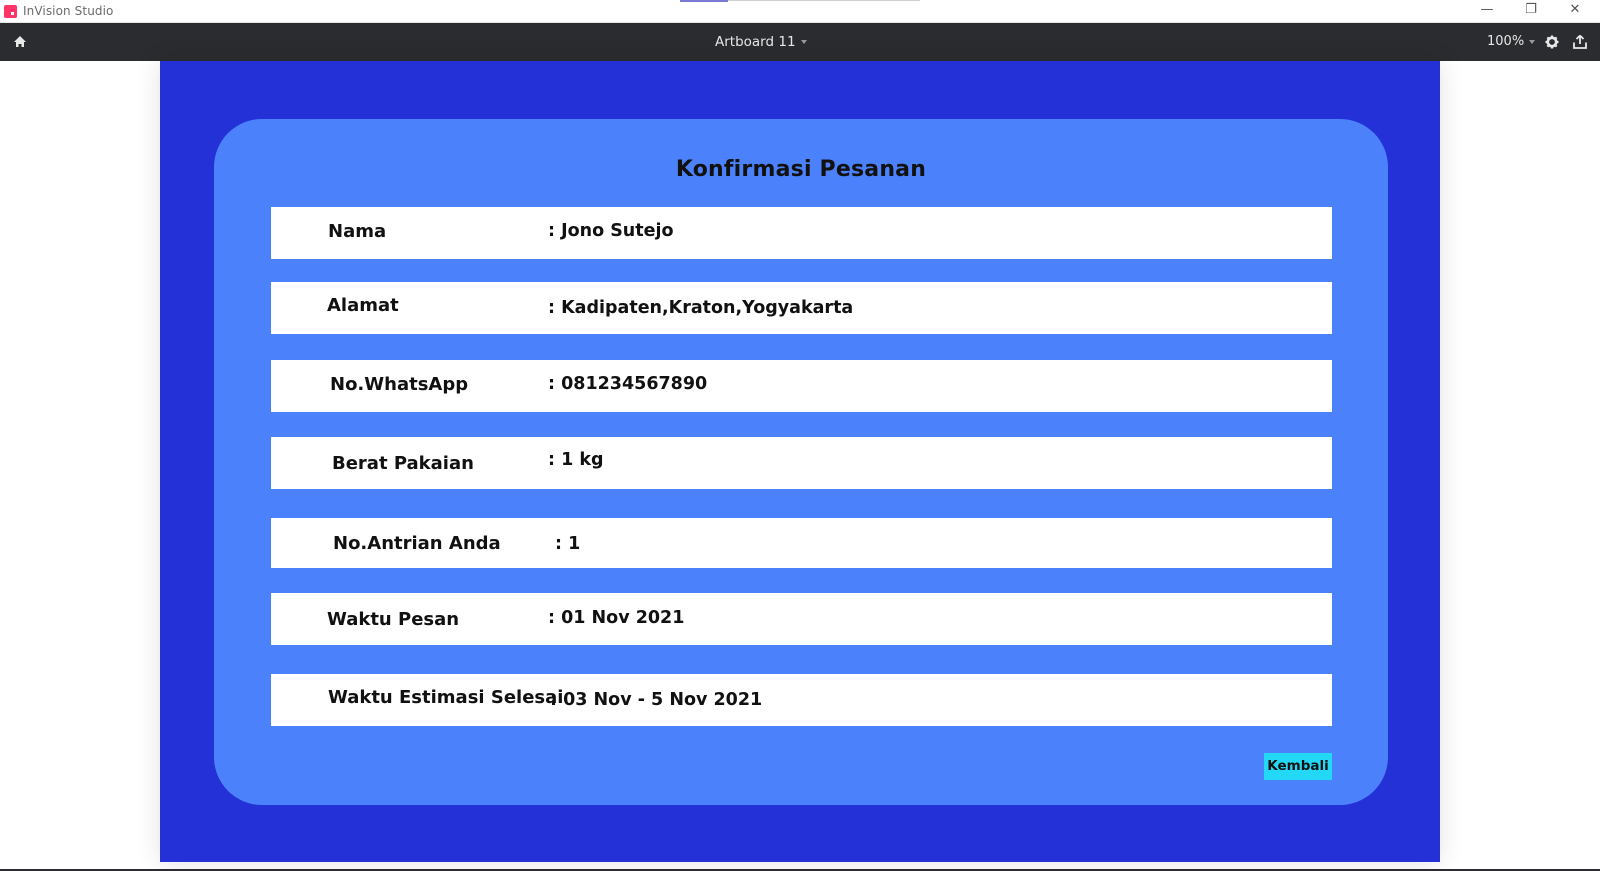  What do you see at coordinates (616, 618) in the screenshot?
I see `field-value: : 01 Nov 2021` at bounding box center [616, 618].